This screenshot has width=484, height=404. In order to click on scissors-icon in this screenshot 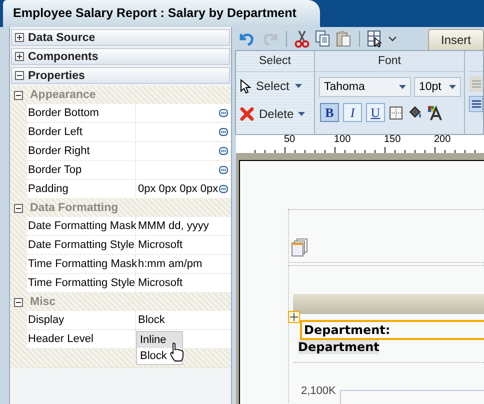, I will do `click(302, 39)`.